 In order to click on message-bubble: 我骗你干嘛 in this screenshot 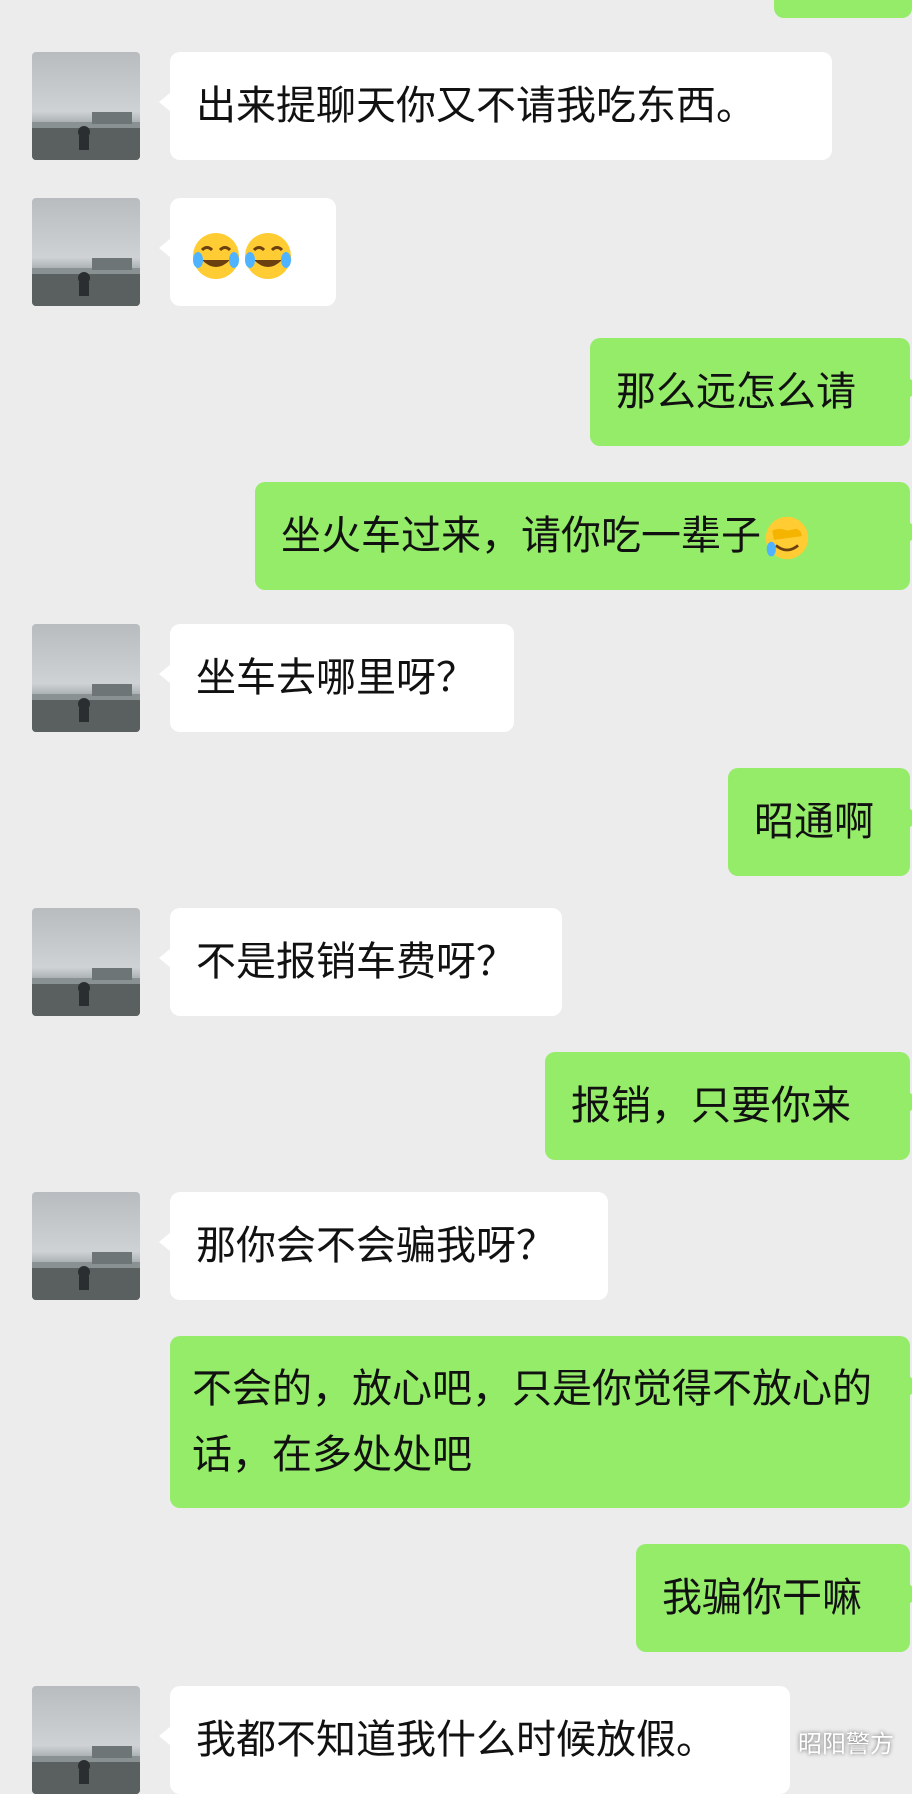, I will do `click(774, 1598)`.